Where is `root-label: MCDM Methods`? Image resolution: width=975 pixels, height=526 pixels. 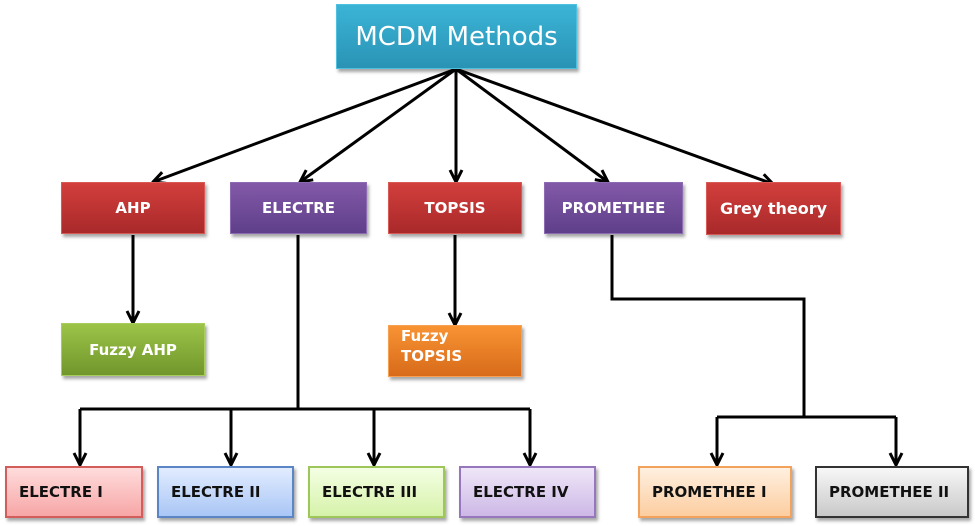 root-label: MCDM Methods is located at coordinates (456, 36).